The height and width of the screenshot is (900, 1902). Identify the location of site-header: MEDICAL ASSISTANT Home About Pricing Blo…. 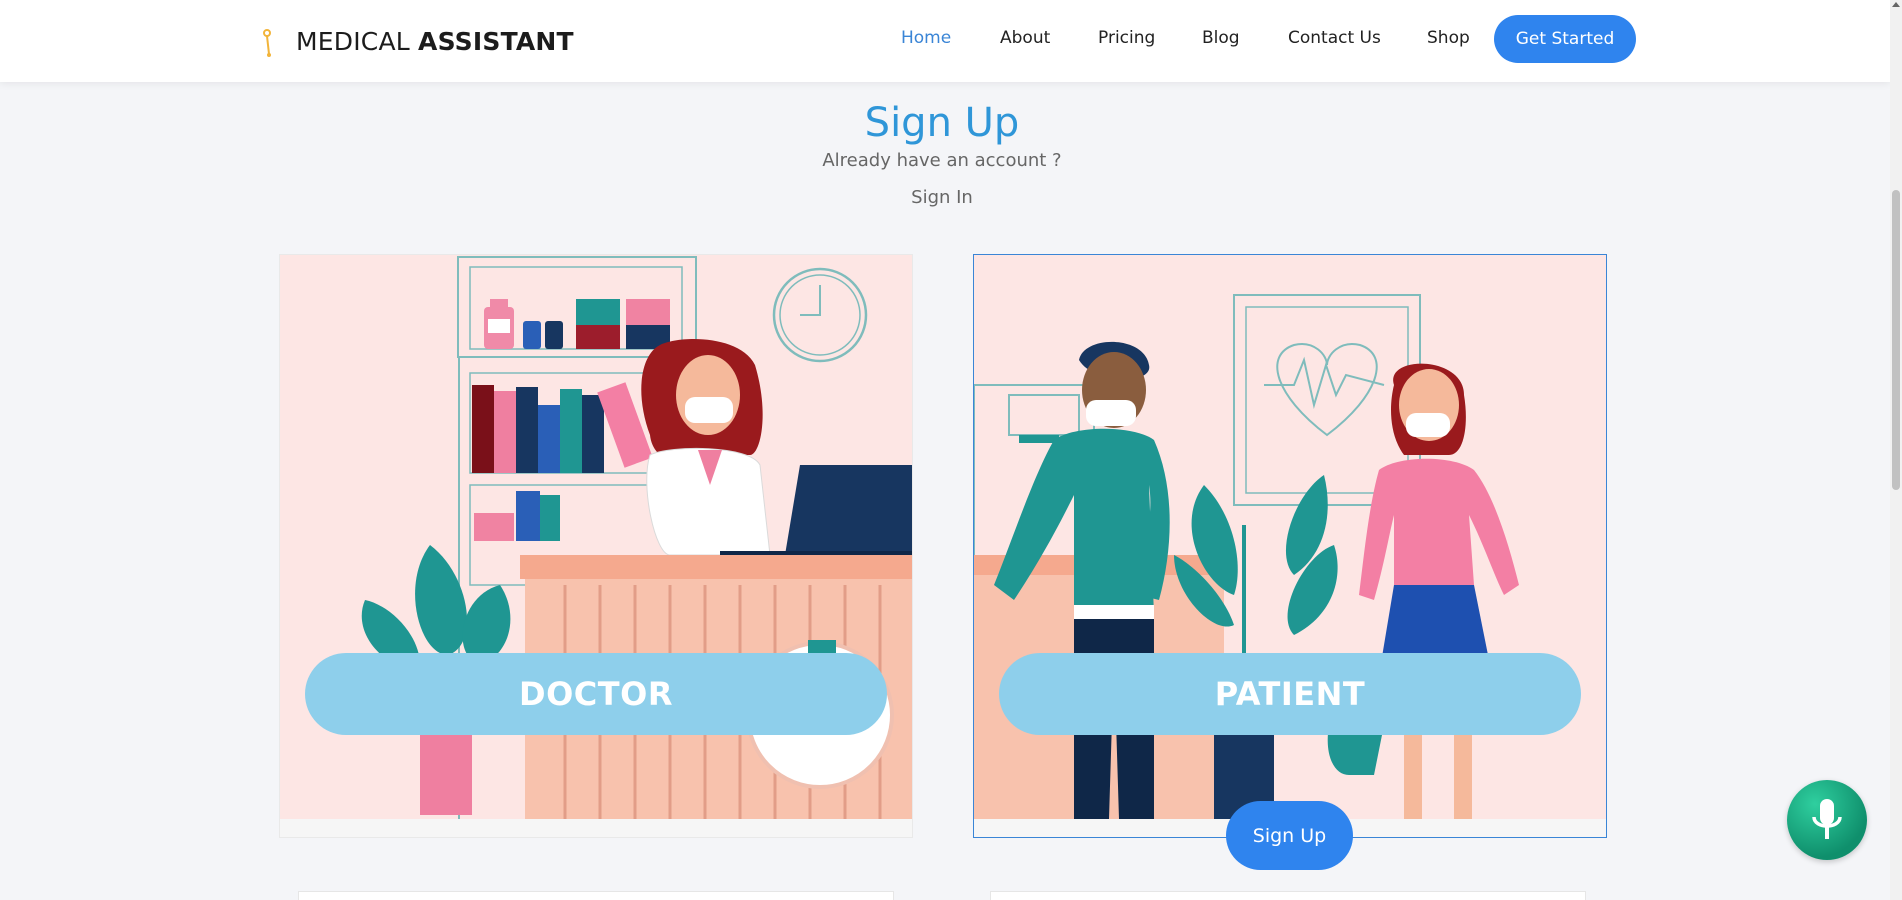
(945, 41).